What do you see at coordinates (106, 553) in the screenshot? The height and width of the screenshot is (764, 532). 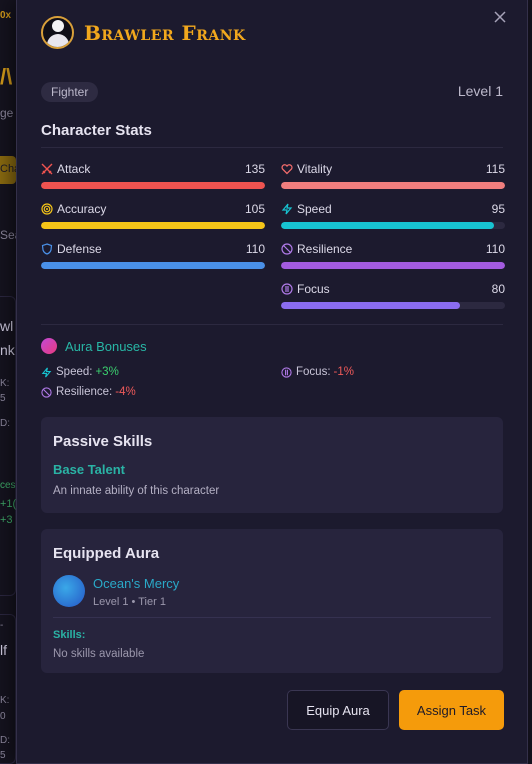 I see `equipped-aura-title: Equipped Aura` at bounding box center [106, 553].